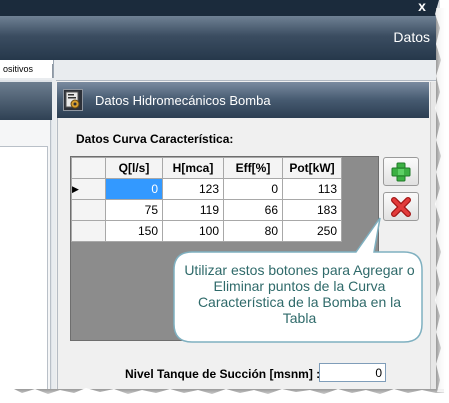  What do you see at coordinates (220, 70) in the screenshot?
I see `tab-strip` at bounding box center [220, 70].